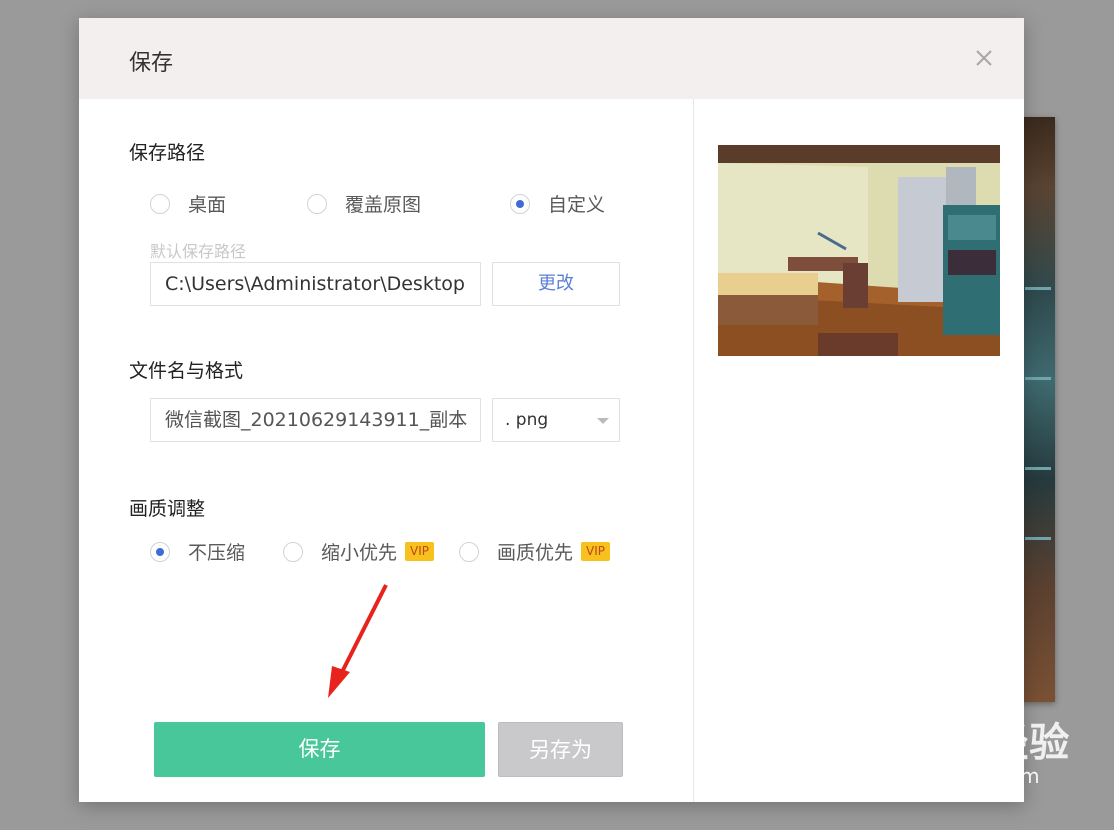  What do you see at coordinates (358, 641) in the screenshot?
I see `annotation-arrow` at bounding box center [358, 641].